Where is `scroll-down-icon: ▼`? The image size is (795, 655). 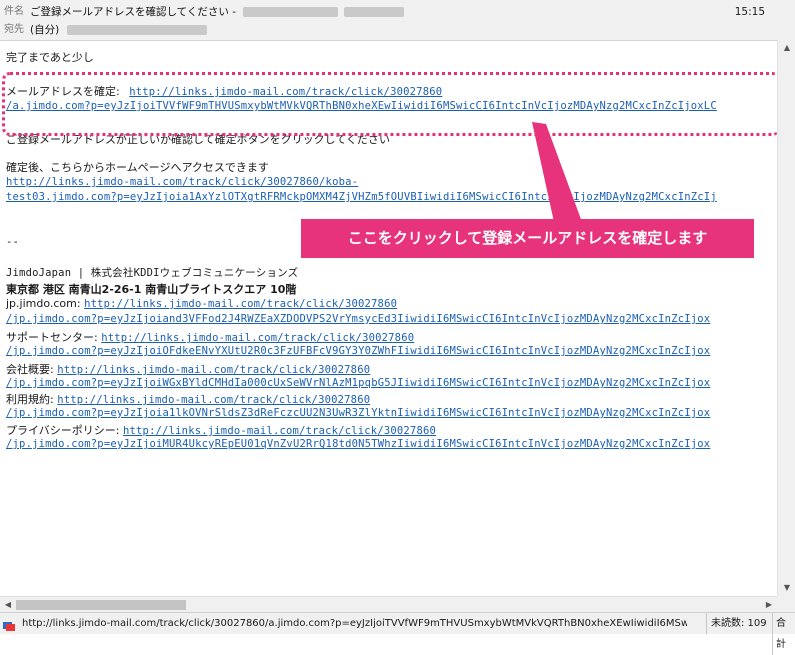 scroll-down-icon: ▼ is located at coordinates (786, 588).